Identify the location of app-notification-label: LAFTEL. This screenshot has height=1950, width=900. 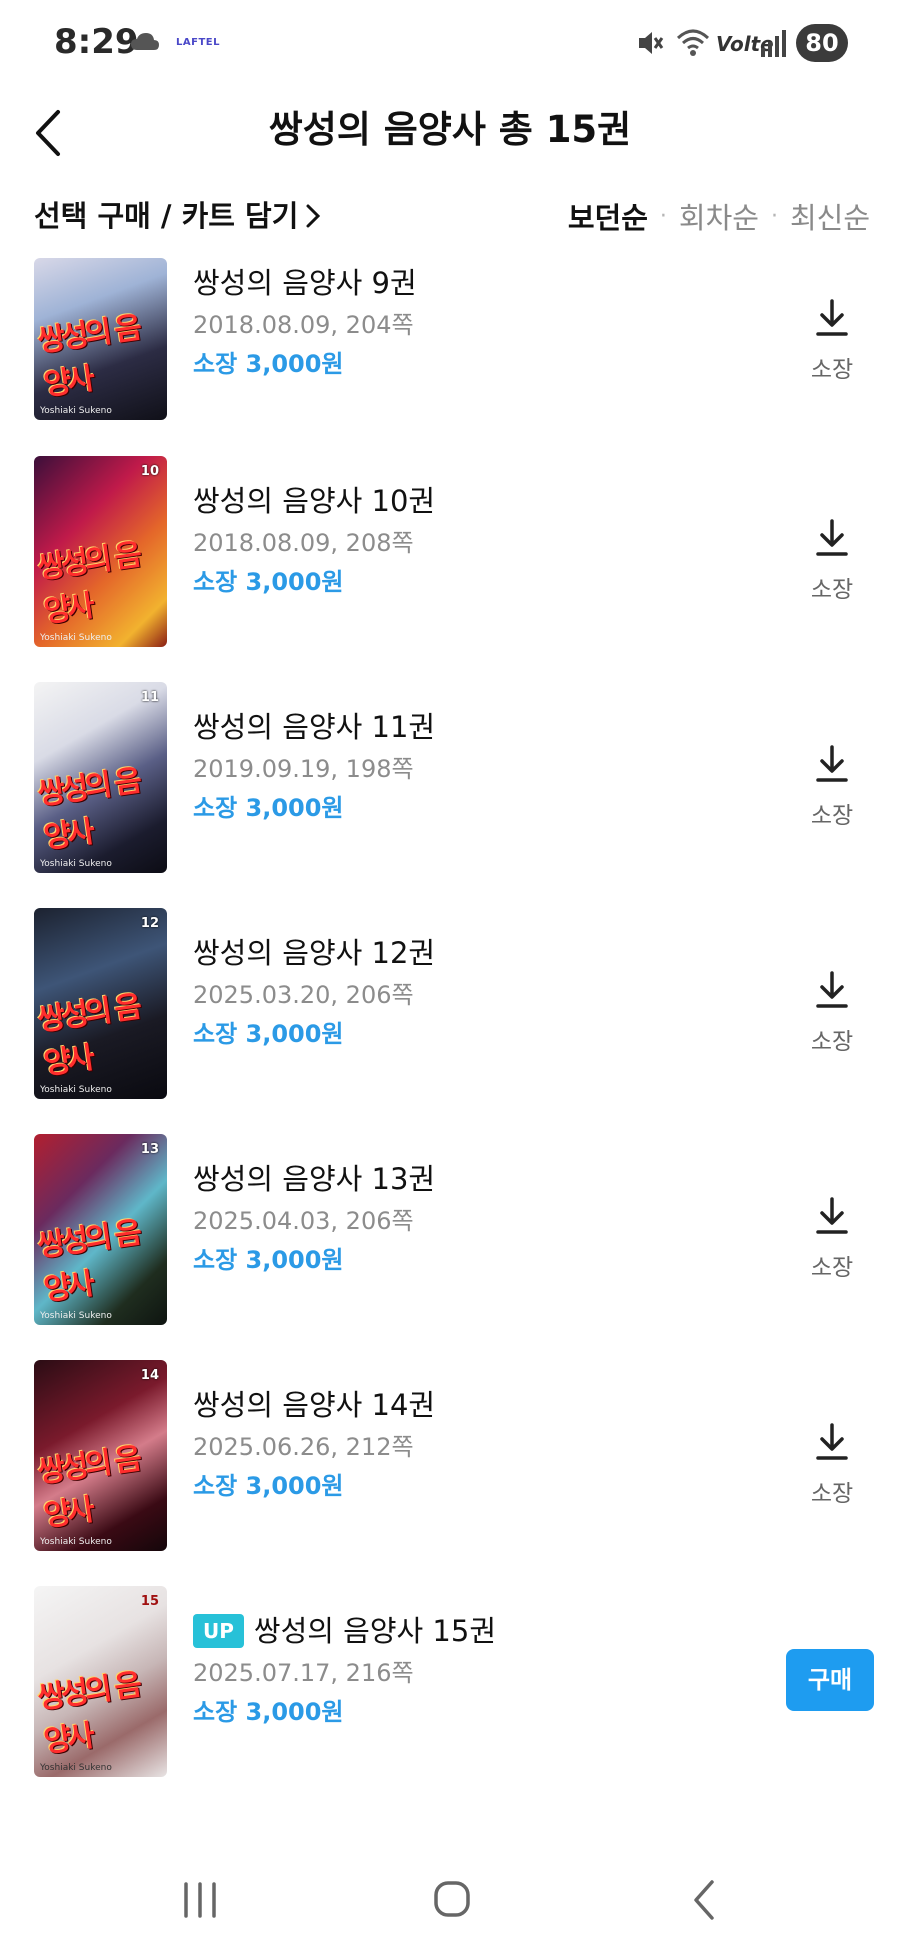
(198, 42).